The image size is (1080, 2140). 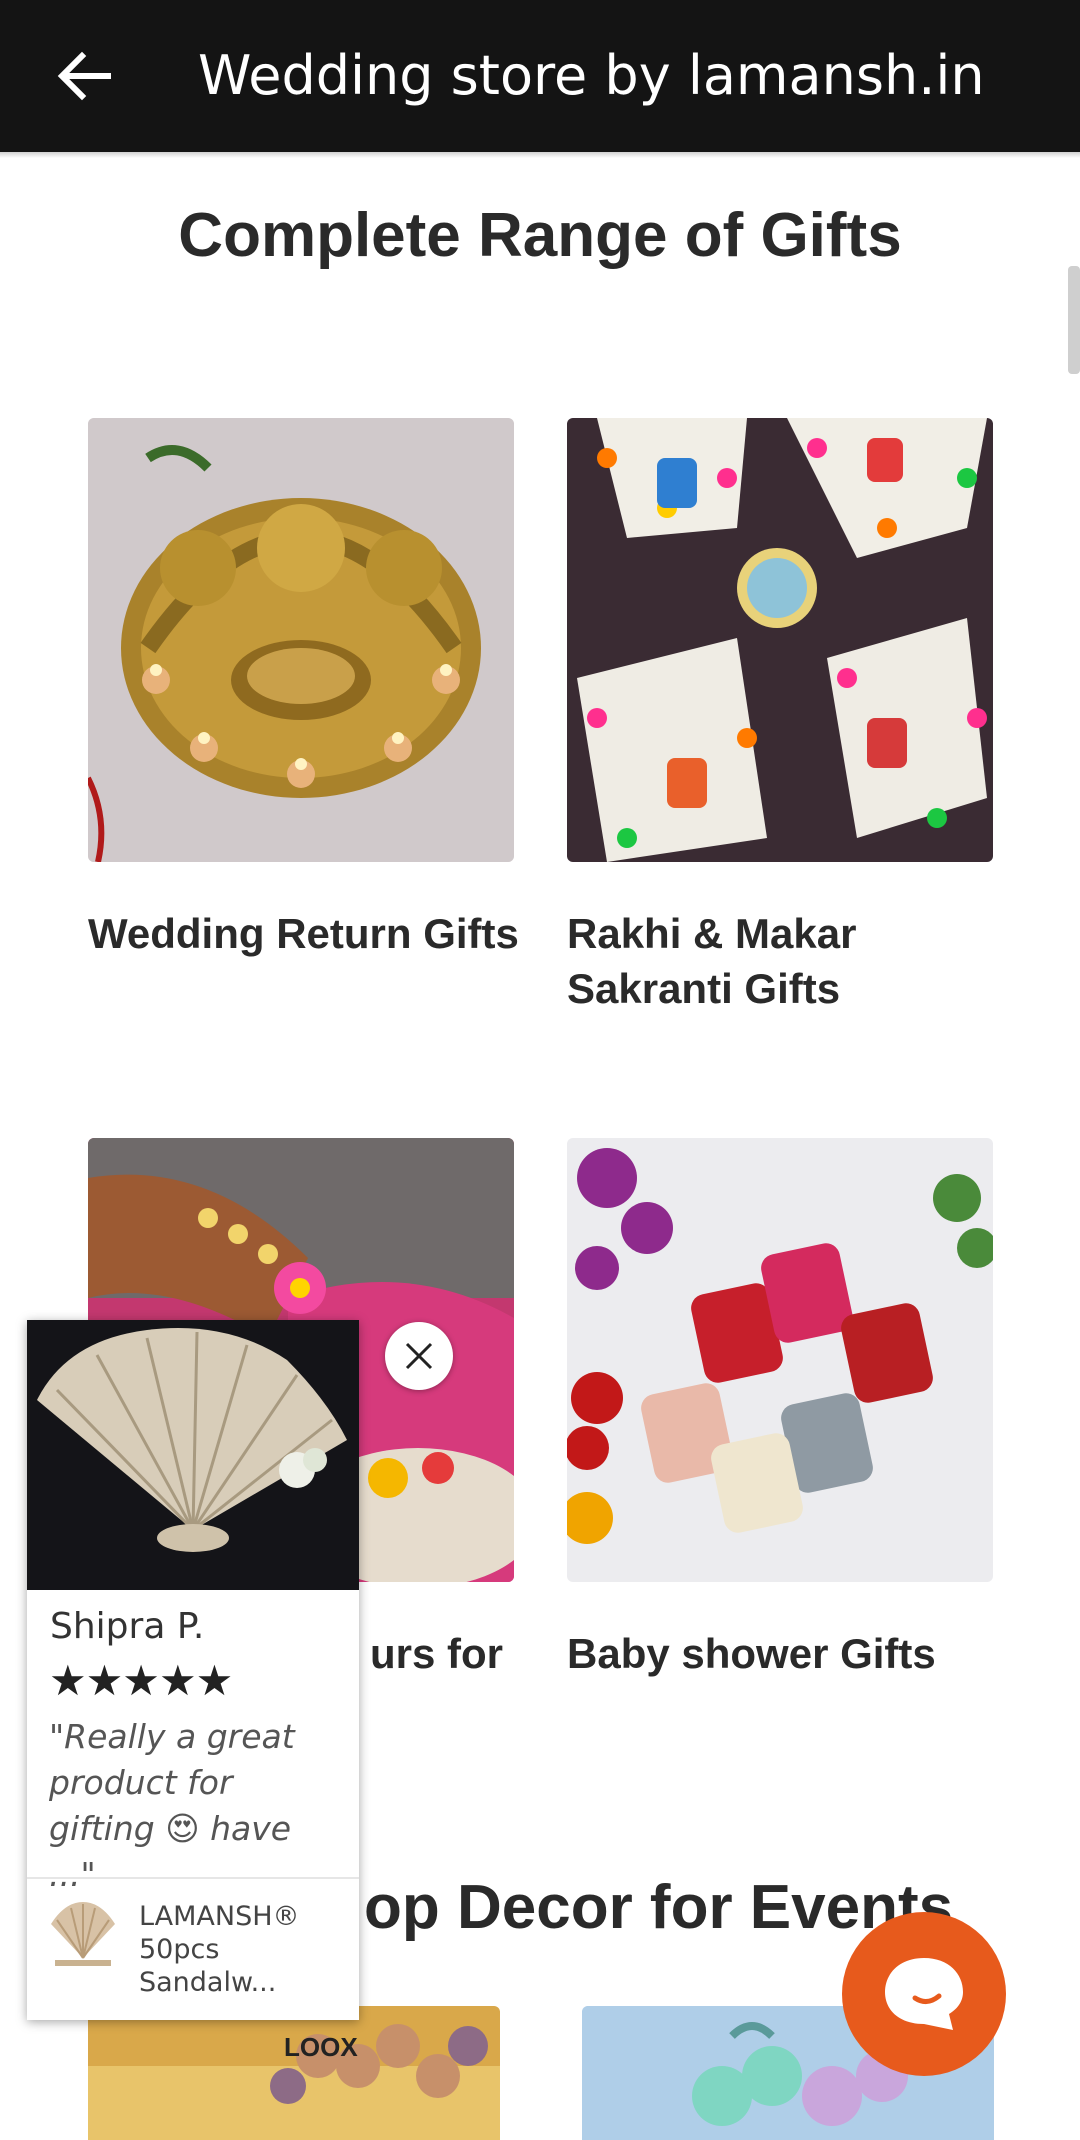 What do you see at coordinates (780, 1360) in the screenshot?
I see `card-image-baby-shower-gifts` at bounding box center [780, 1360].